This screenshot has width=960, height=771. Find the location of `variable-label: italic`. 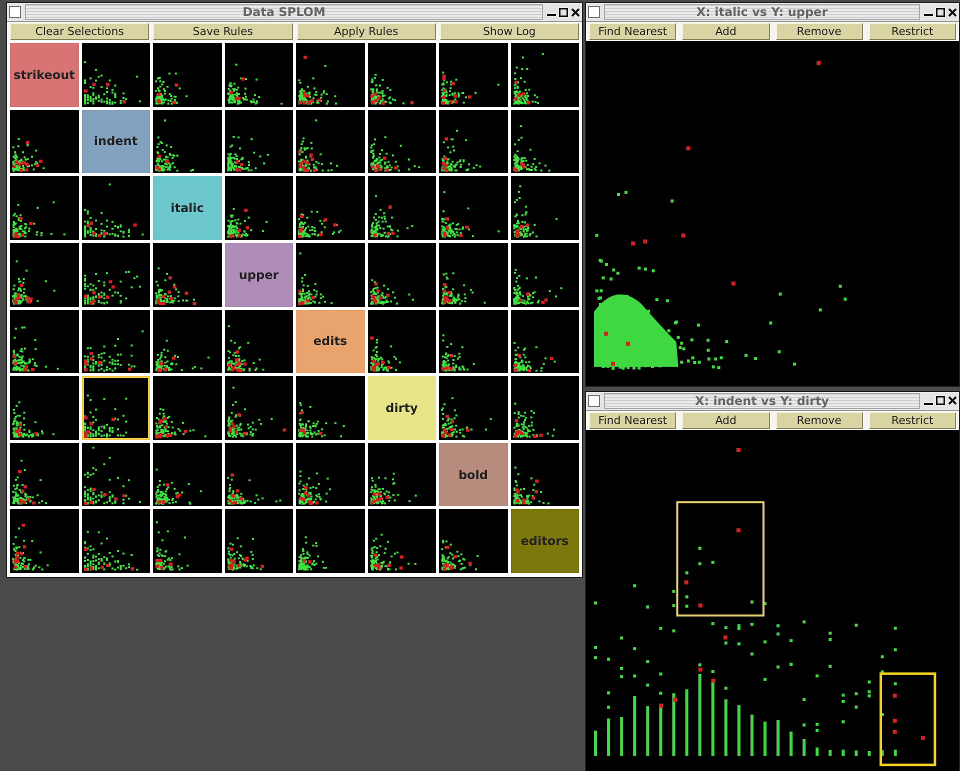

variable-label: italic is located at coordinates (187, 208).